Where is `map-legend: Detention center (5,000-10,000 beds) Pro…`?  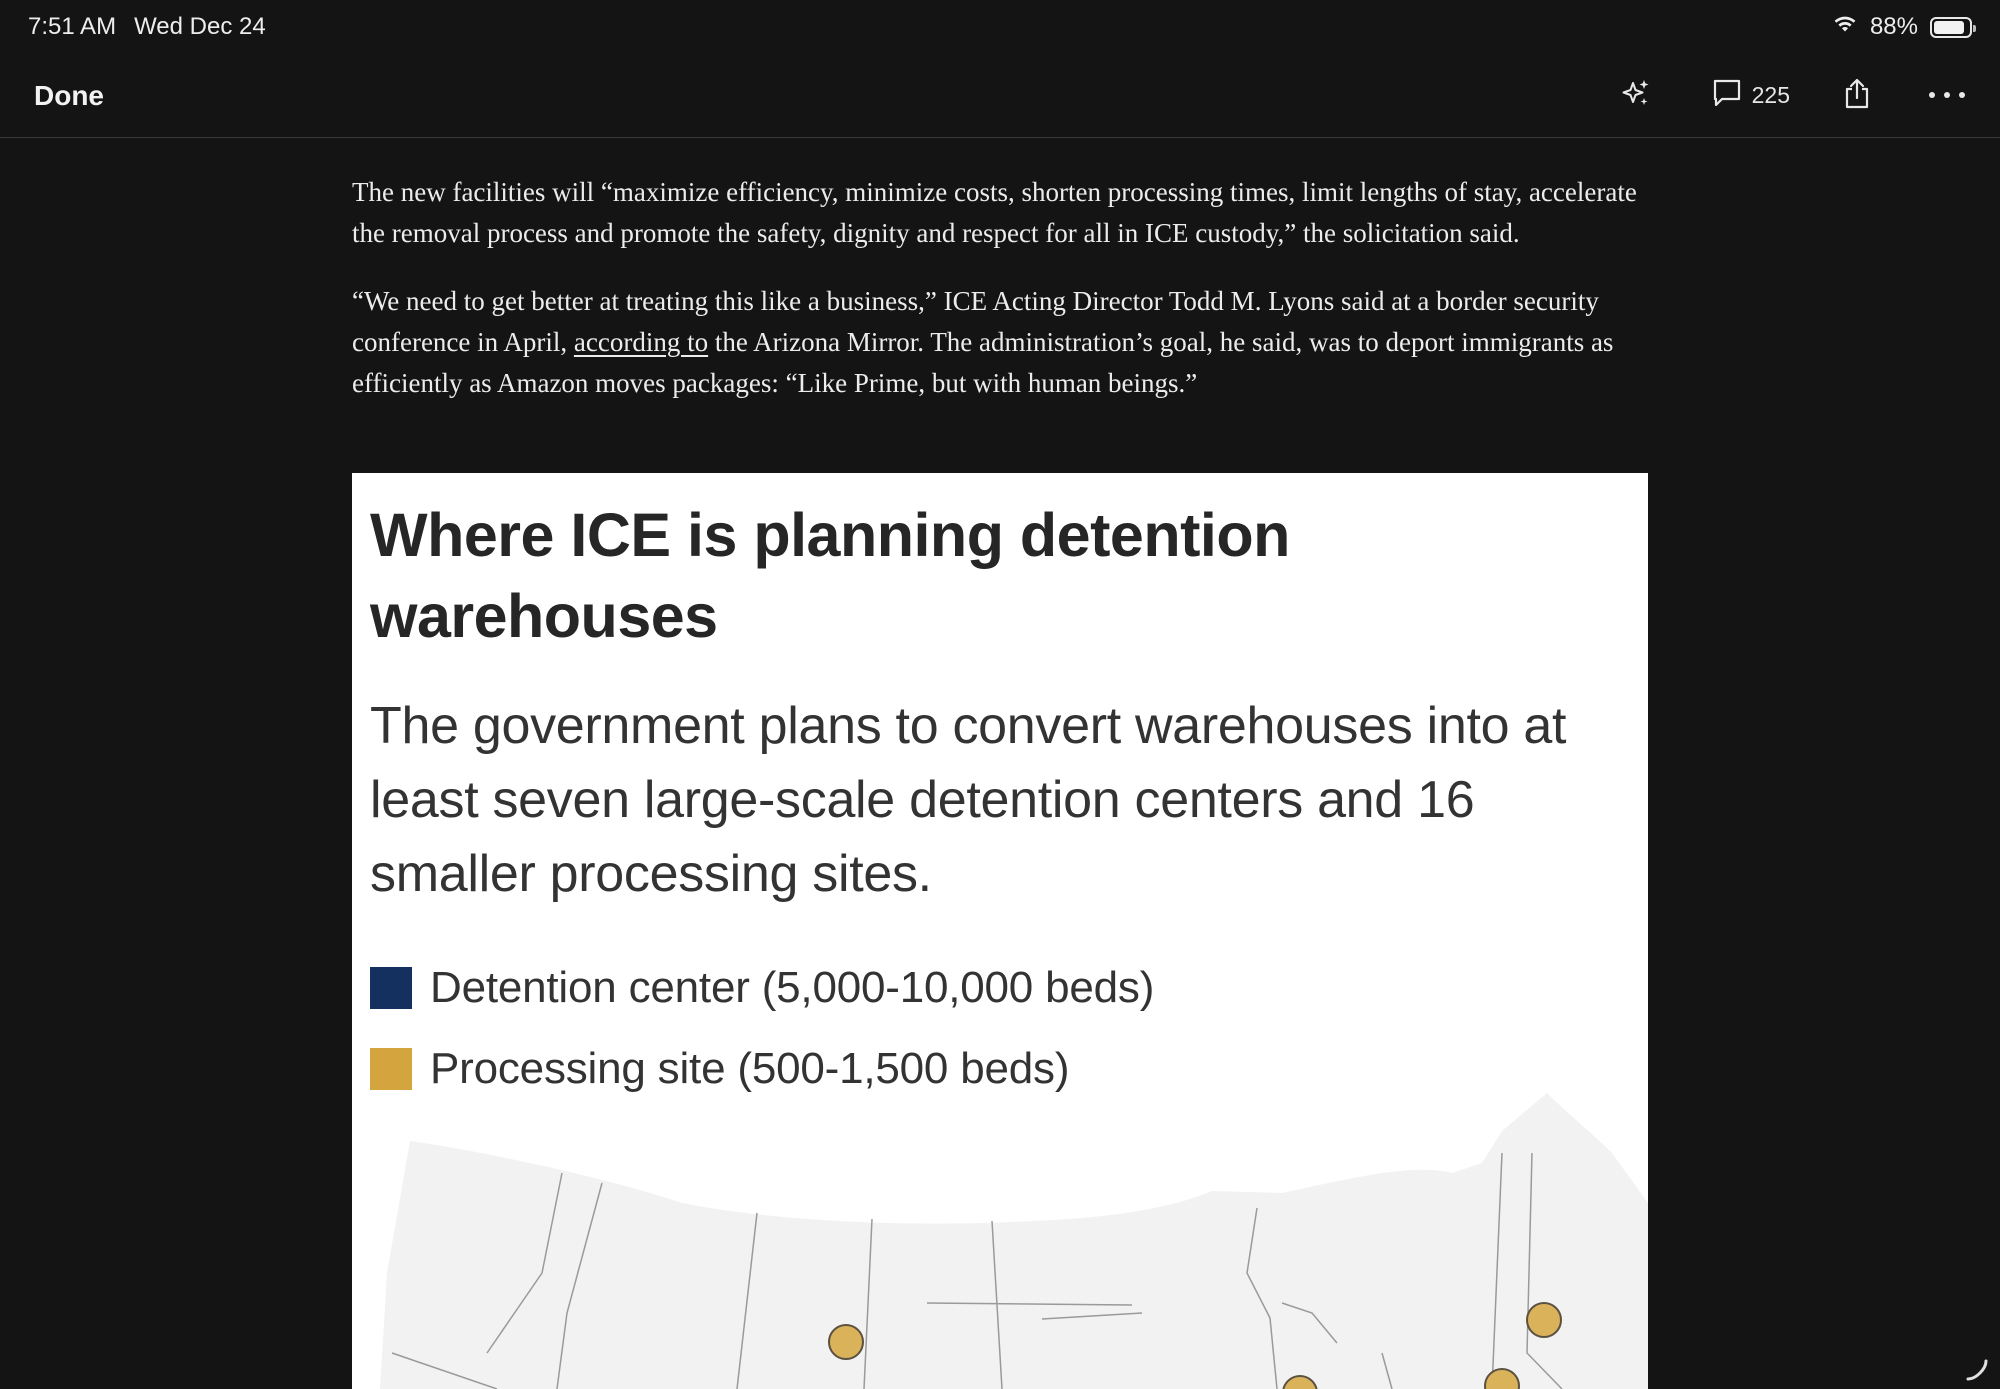
map-legend: Detention center (5,000-10,000 beds) Pro… is located at coordinates (762, 1028).